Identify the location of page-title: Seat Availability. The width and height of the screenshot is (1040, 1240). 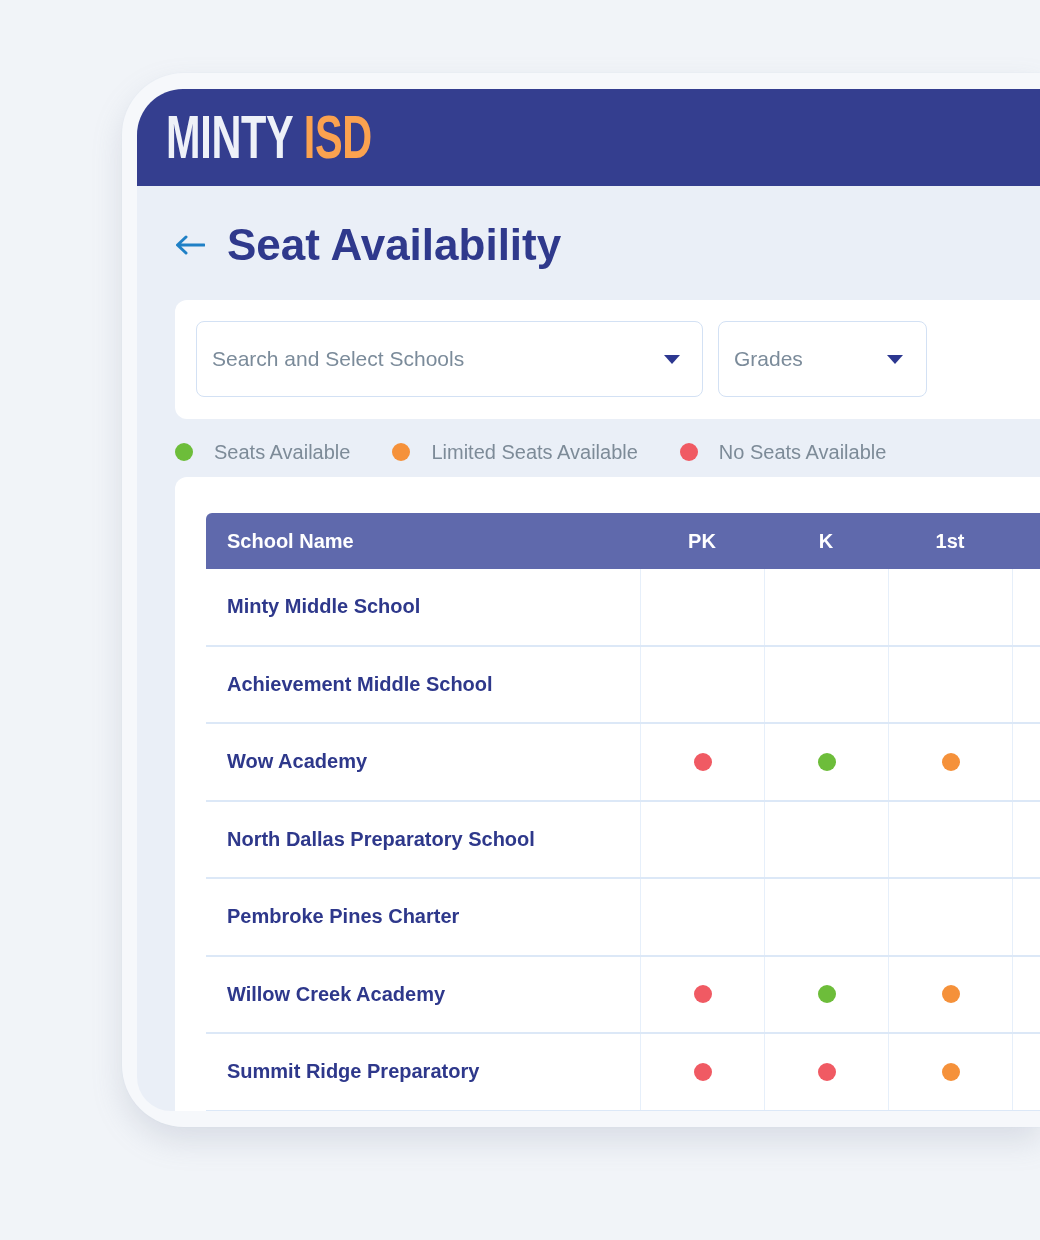
(394, 245).